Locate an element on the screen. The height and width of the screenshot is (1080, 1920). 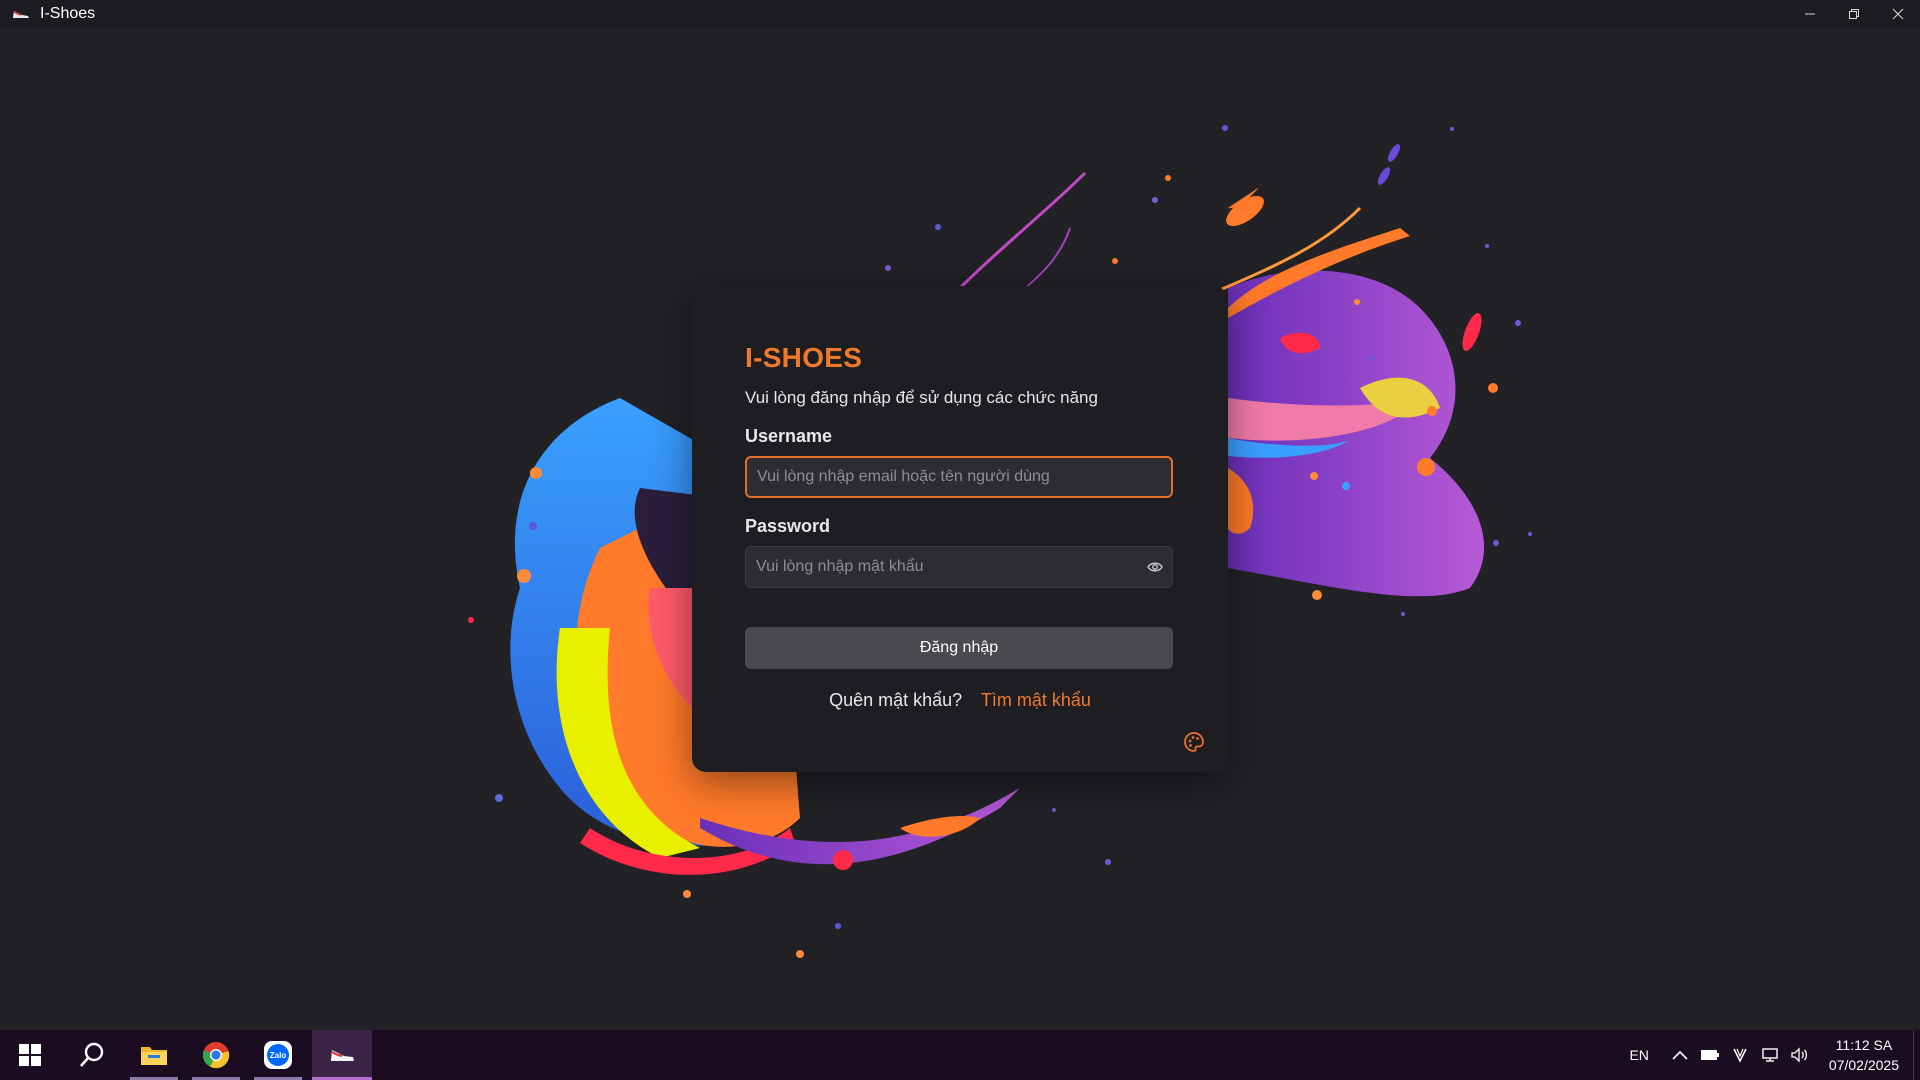
search-button is located at coordinates (92, 1055).